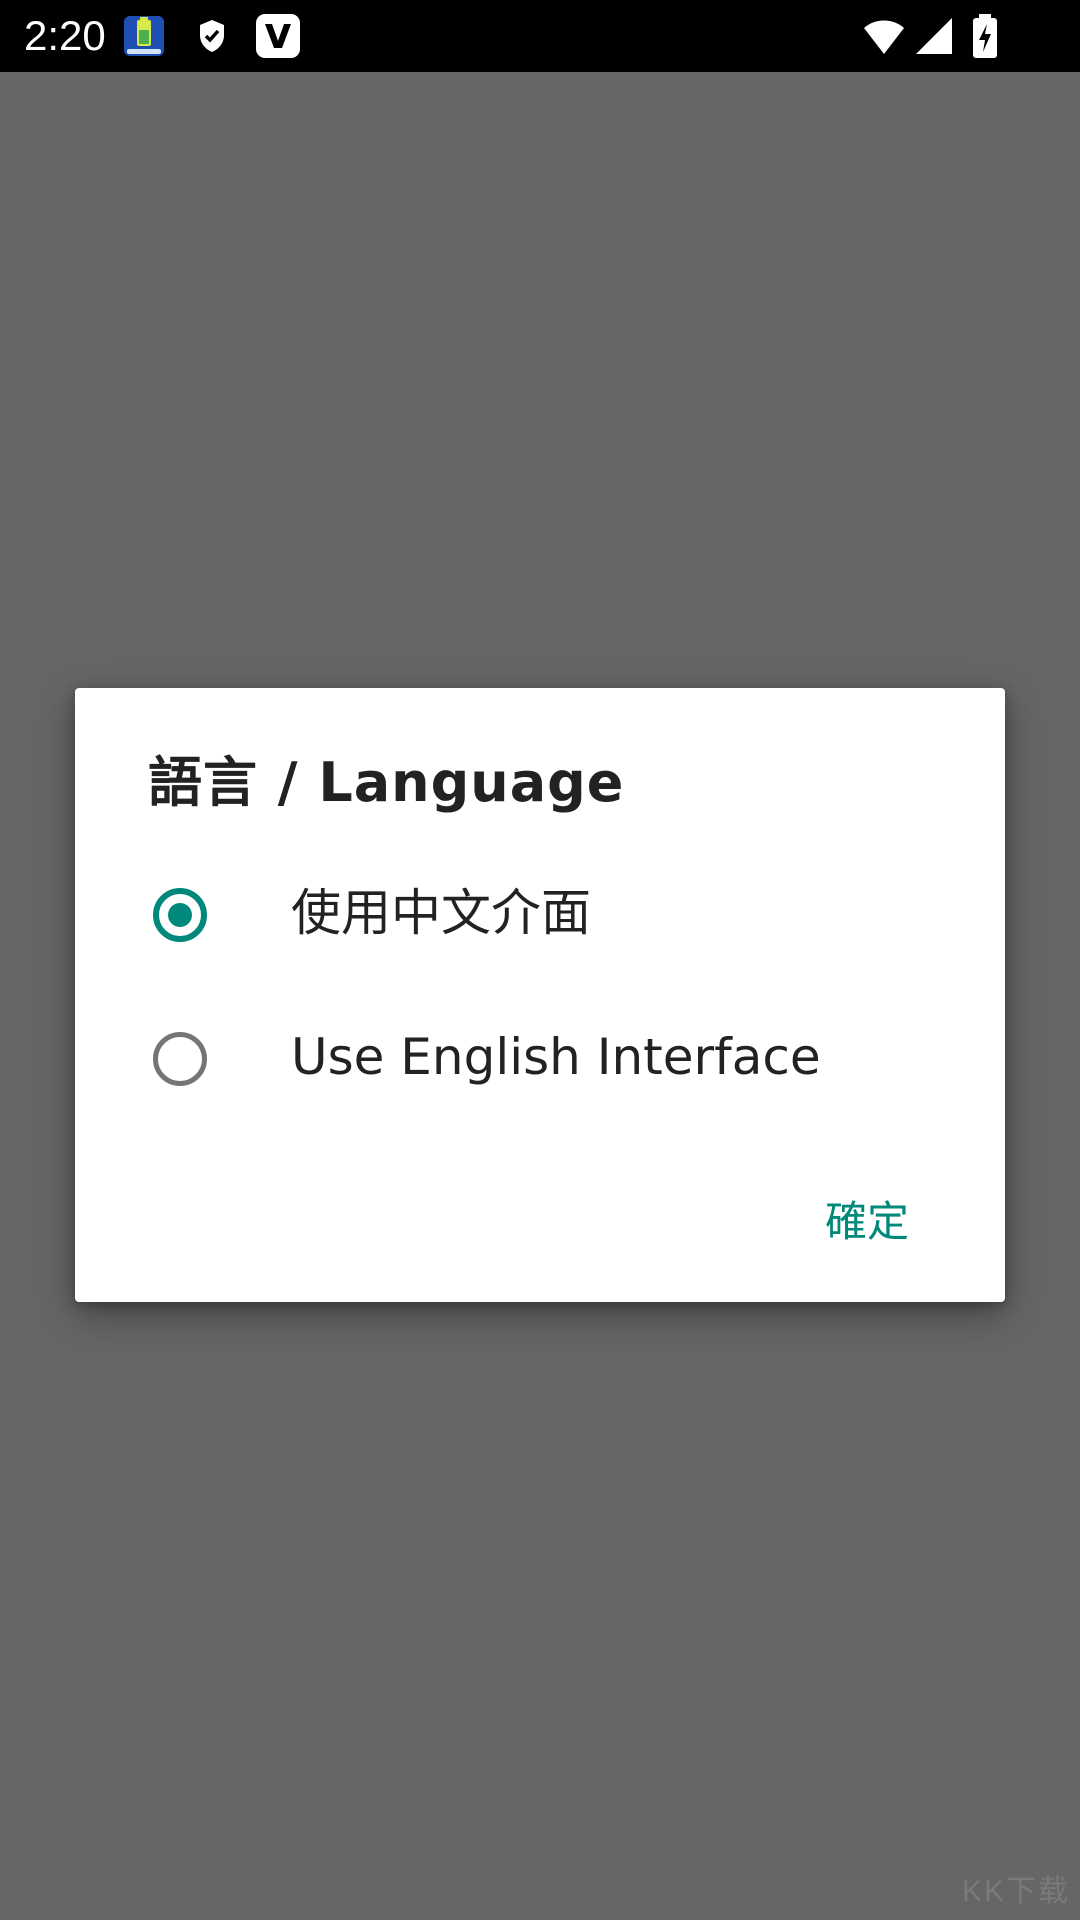 The height and width of the screenshot is (1920, 1080). Describe the element at coordinates (985, 36) in the screenshot. I see `battery-charging-icon` at that location.